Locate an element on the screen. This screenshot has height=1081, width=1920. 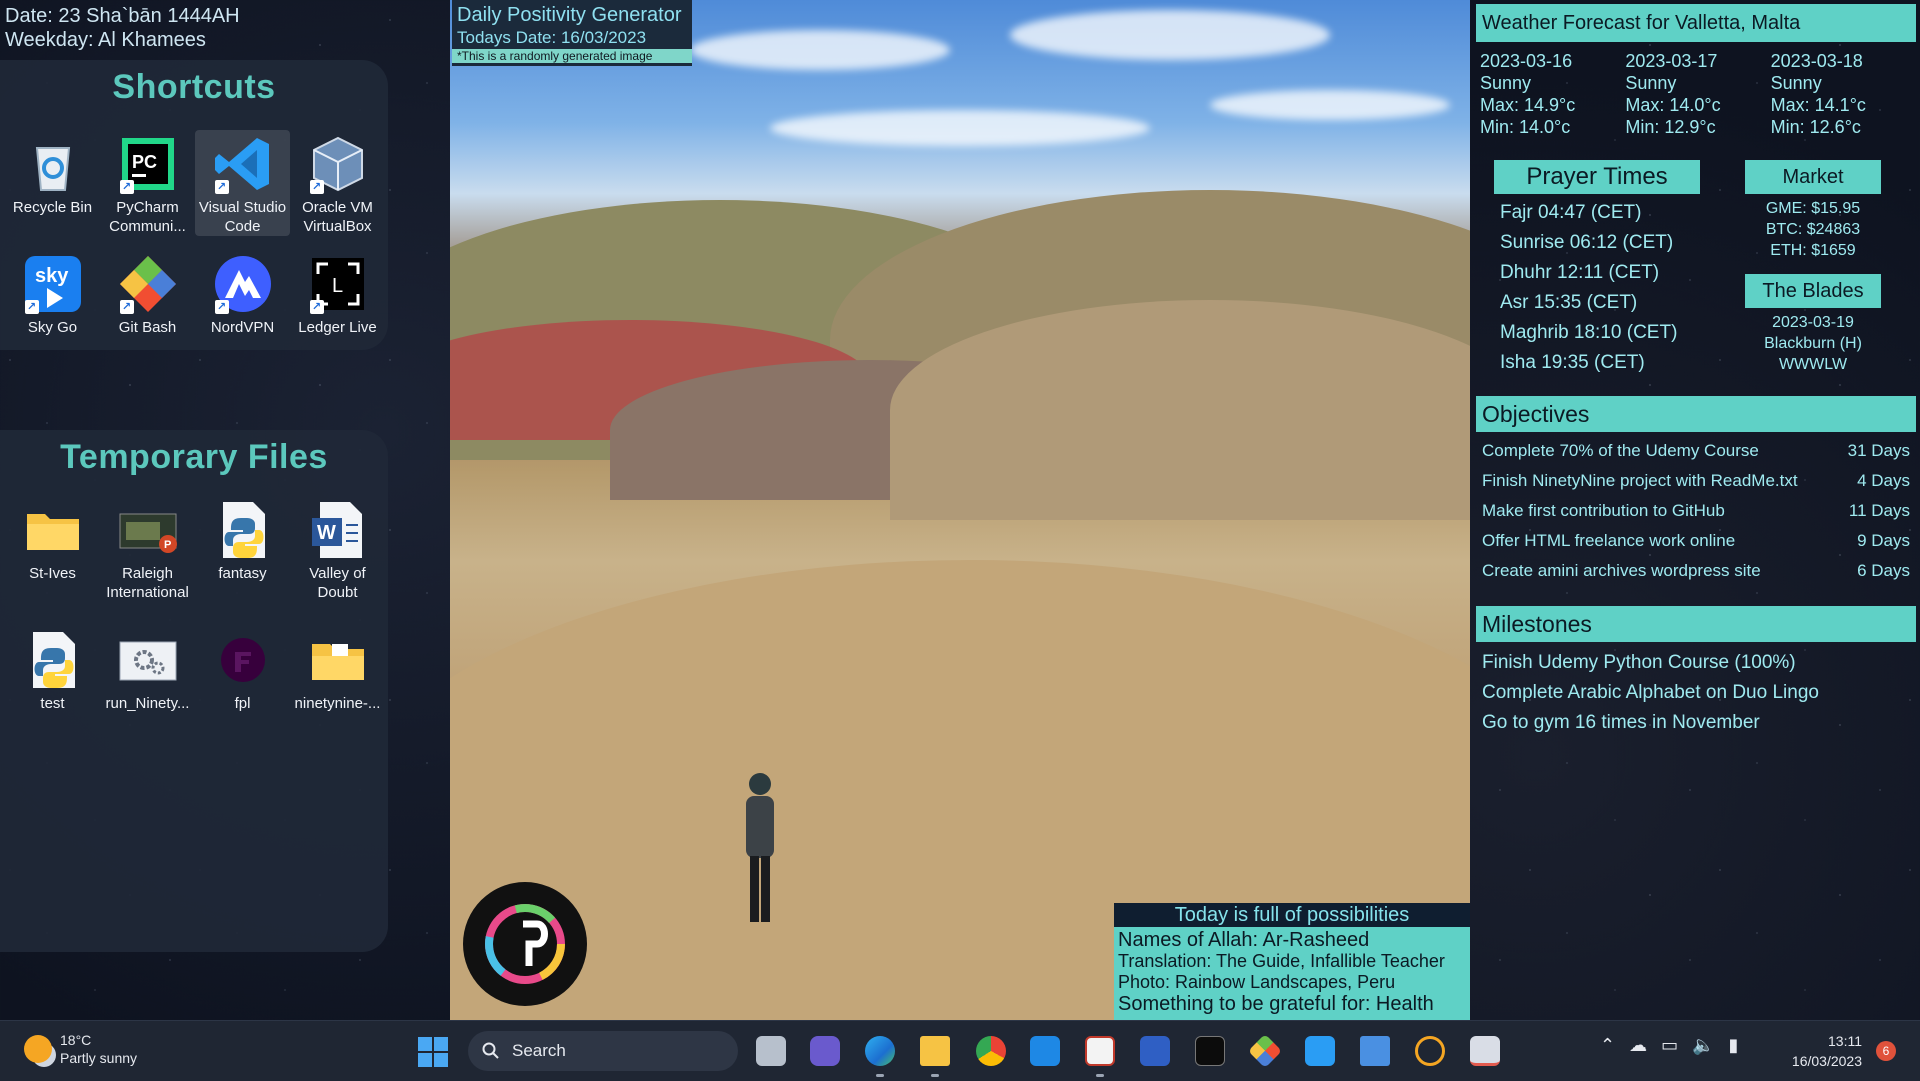
objective-days: 4 Days is located at coordinates (1883, 480).